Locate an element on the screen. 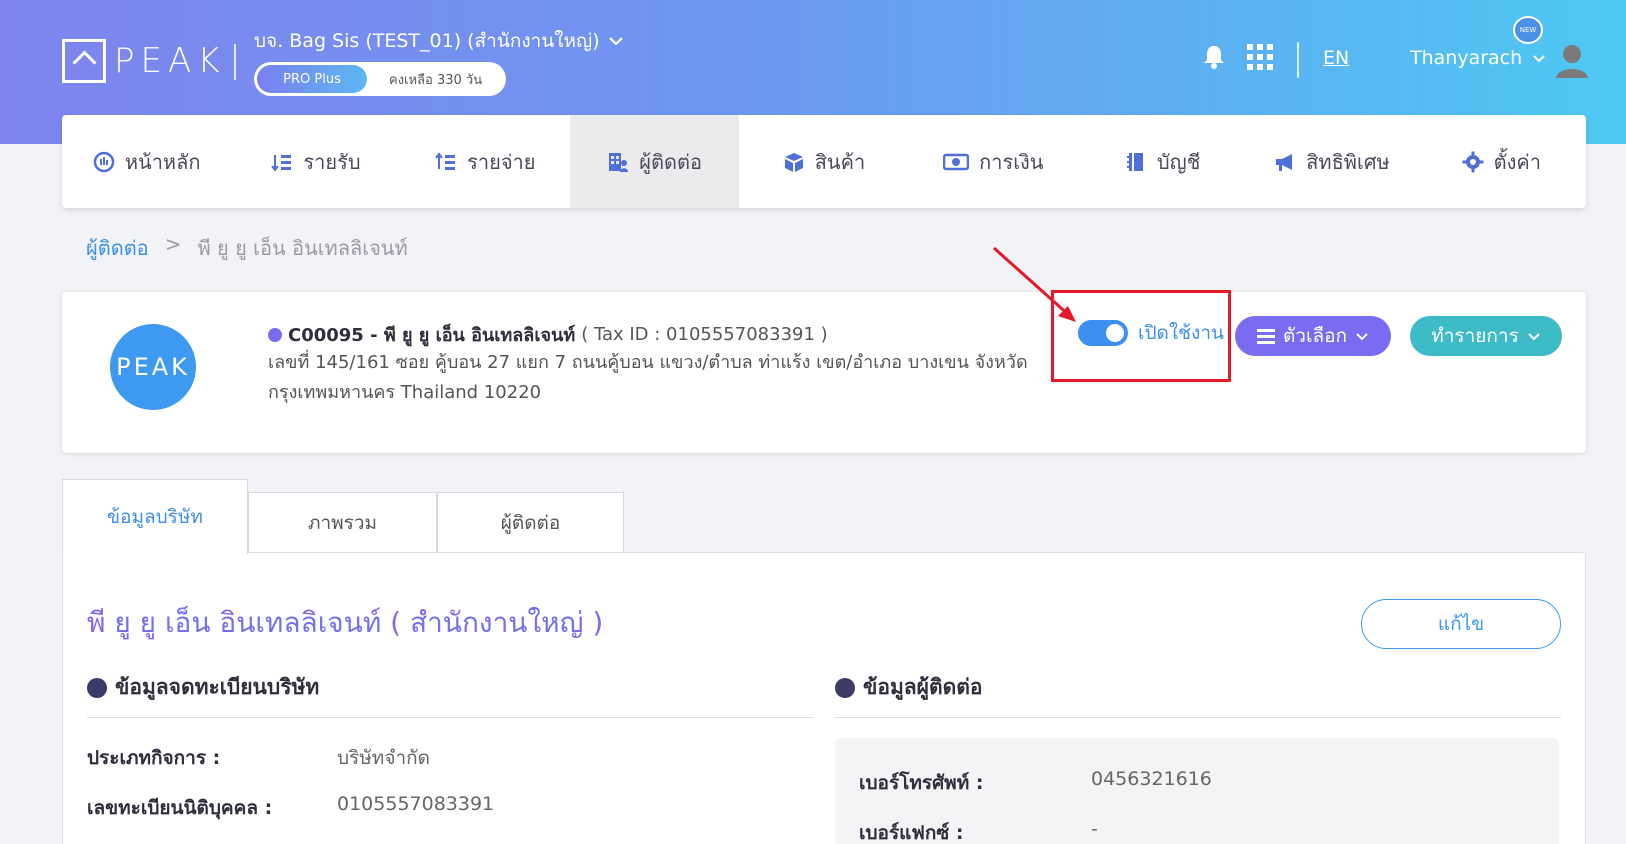 The height and width of the screenshot is (844, 1626). breadcrumb-contacts-link: ผู้ติดต่อ is located at coordinates (117, 248).